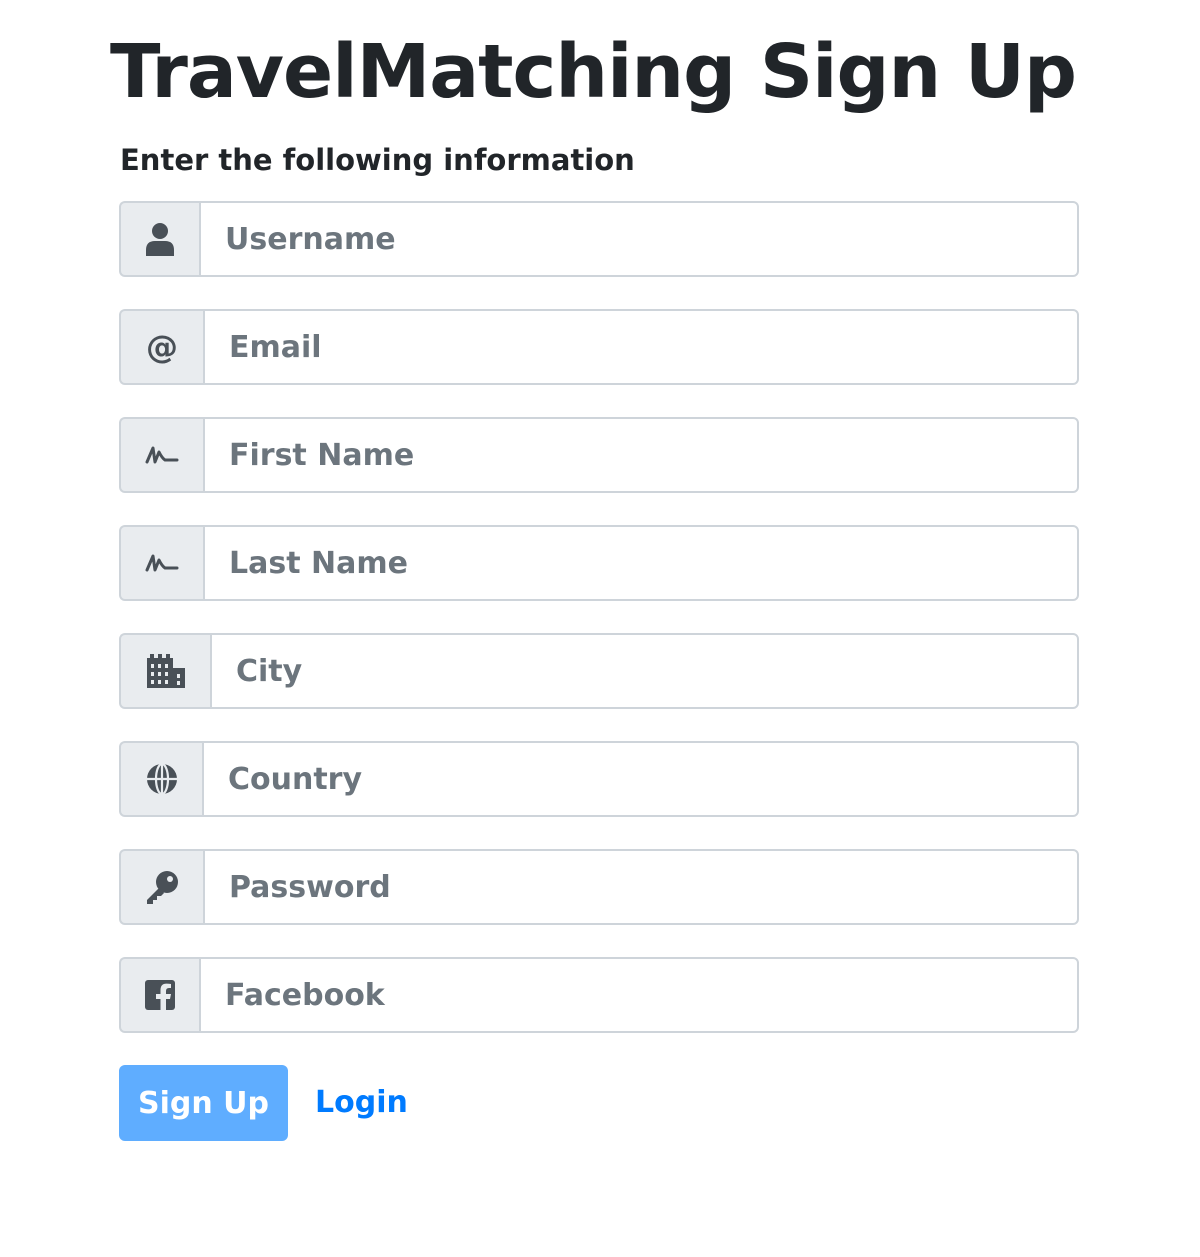  I want to click on last-name-group, so click(599, 563).